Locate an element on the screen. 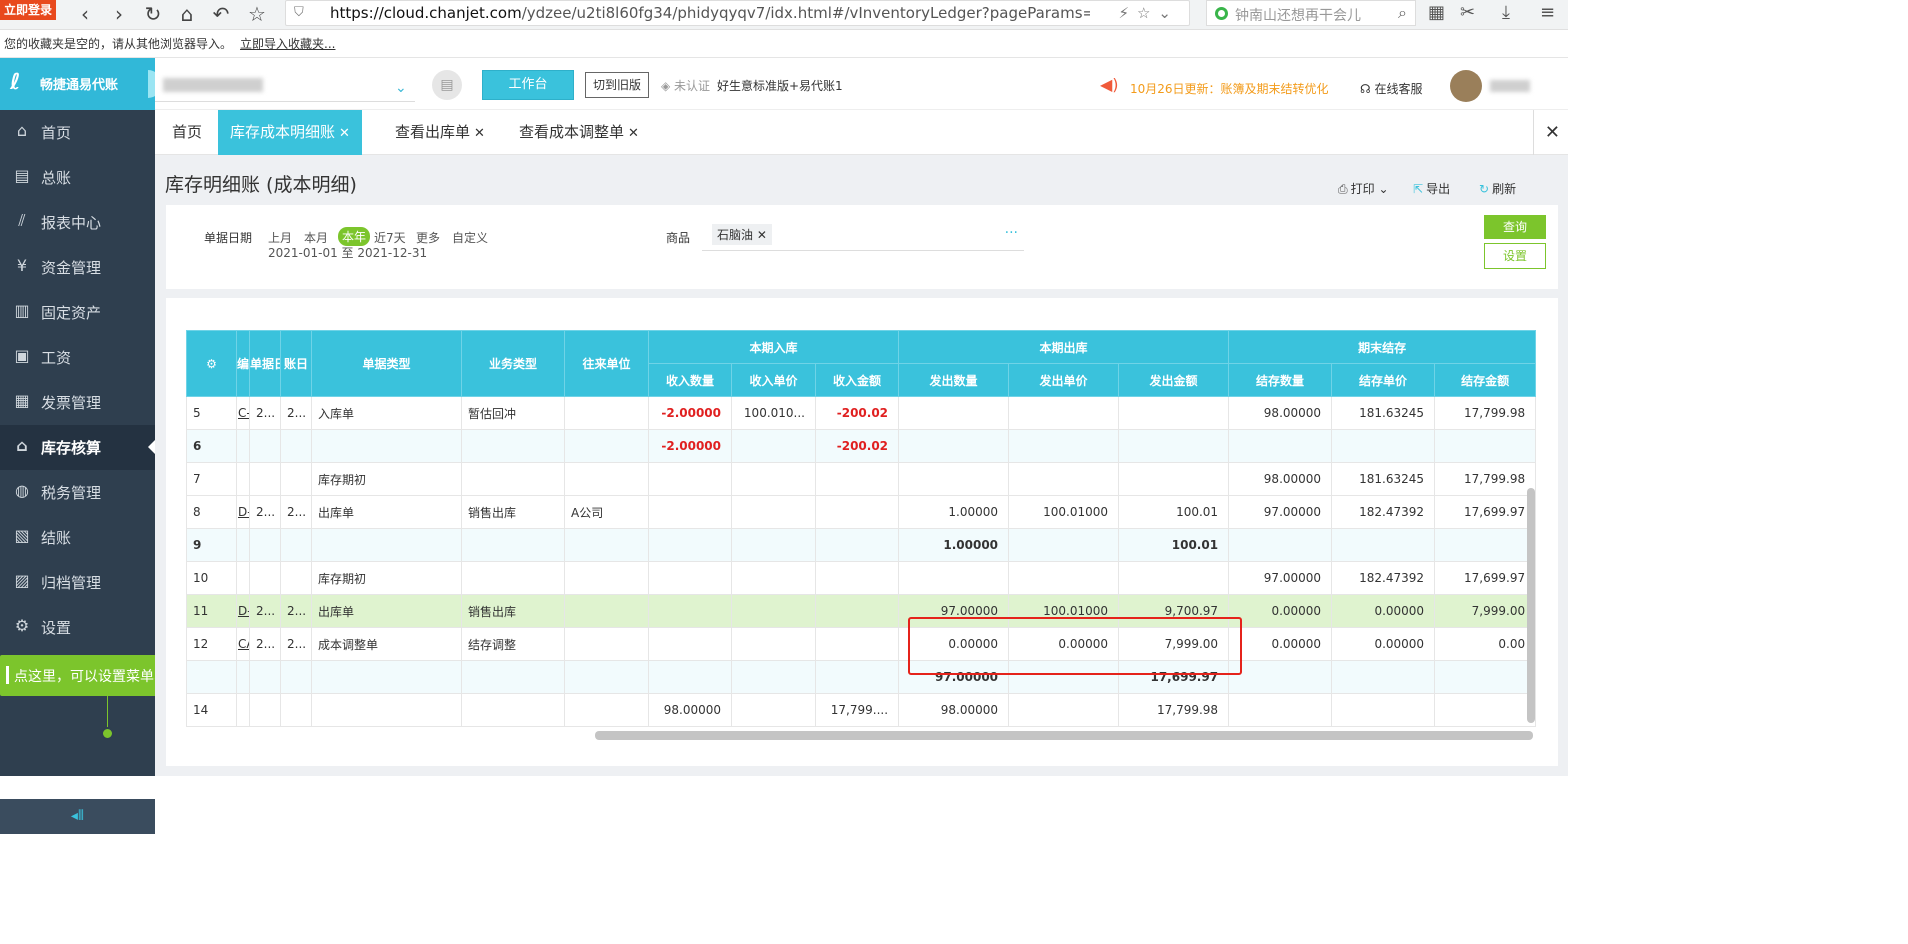 The height and width of the screenshot is (944, 1908). col-header: 编 is located at coordinates (243, 363).